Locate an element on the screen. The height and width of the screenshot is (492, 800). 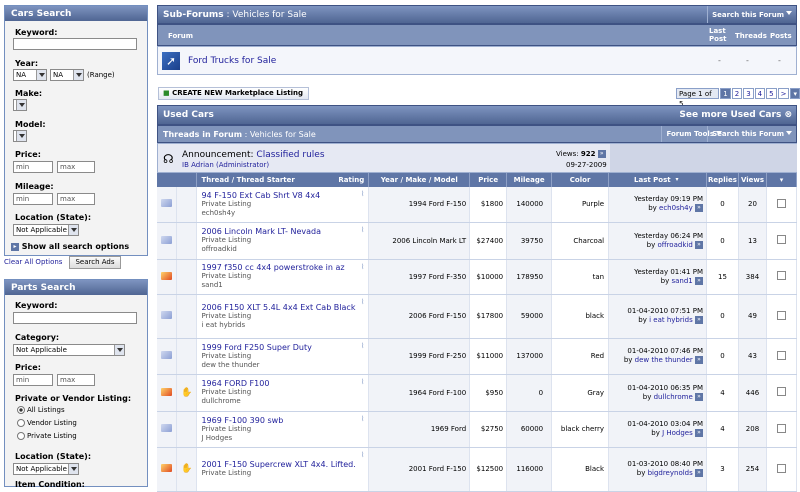
thread-starter: i eat hybrids is located at coordinates (282, 325).